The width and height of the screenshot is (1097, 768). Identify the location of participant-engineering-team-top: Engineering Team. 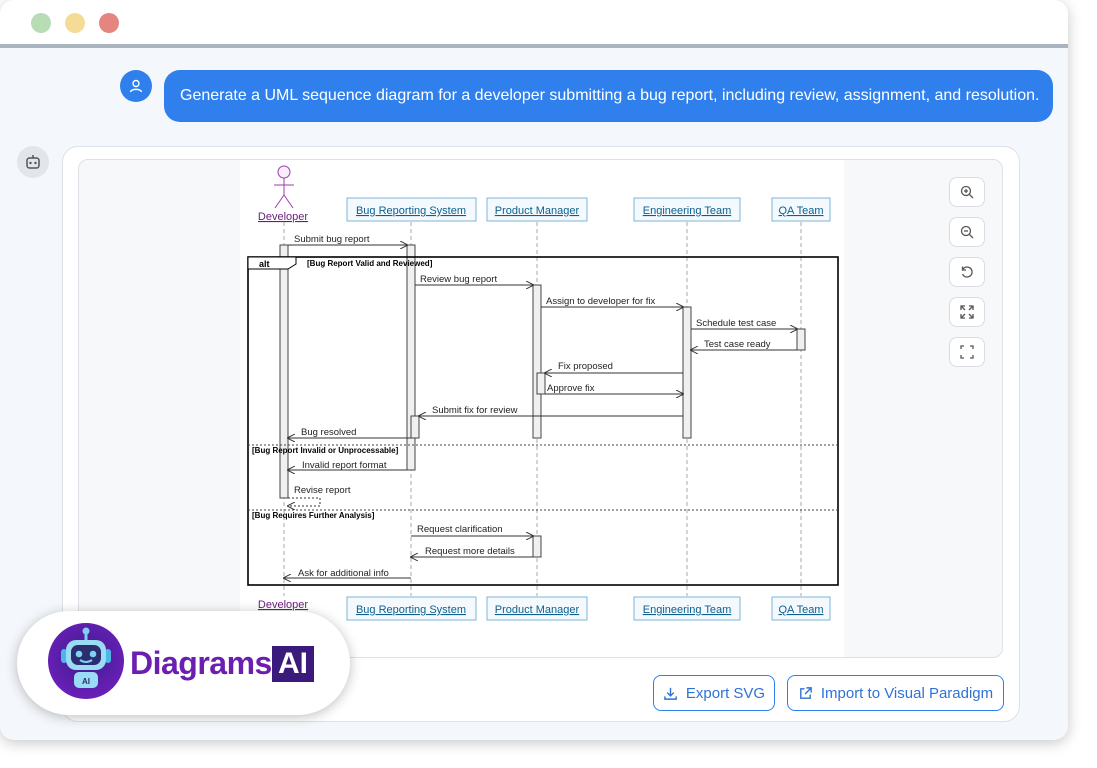
(687, 209).